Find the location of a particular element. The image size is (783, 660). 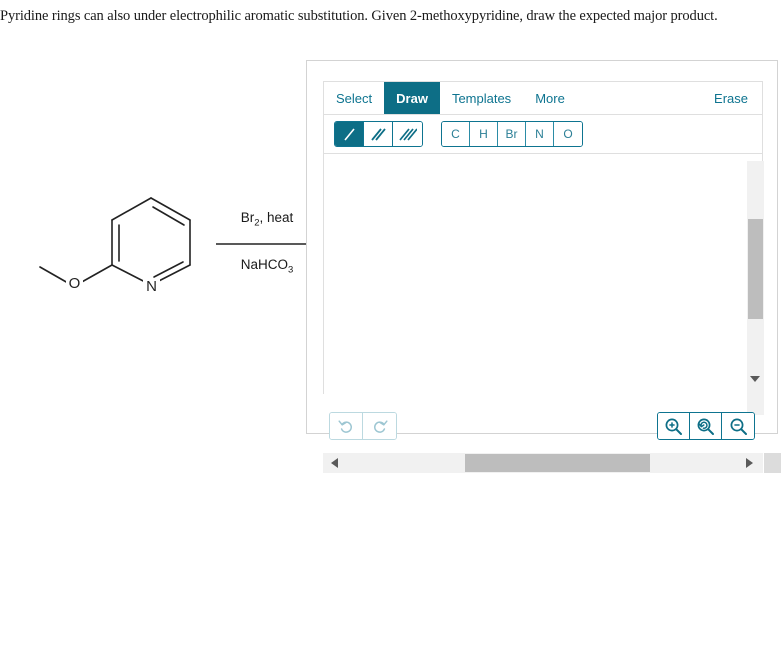

zoom-out-button is located at coordinates (738, 426).